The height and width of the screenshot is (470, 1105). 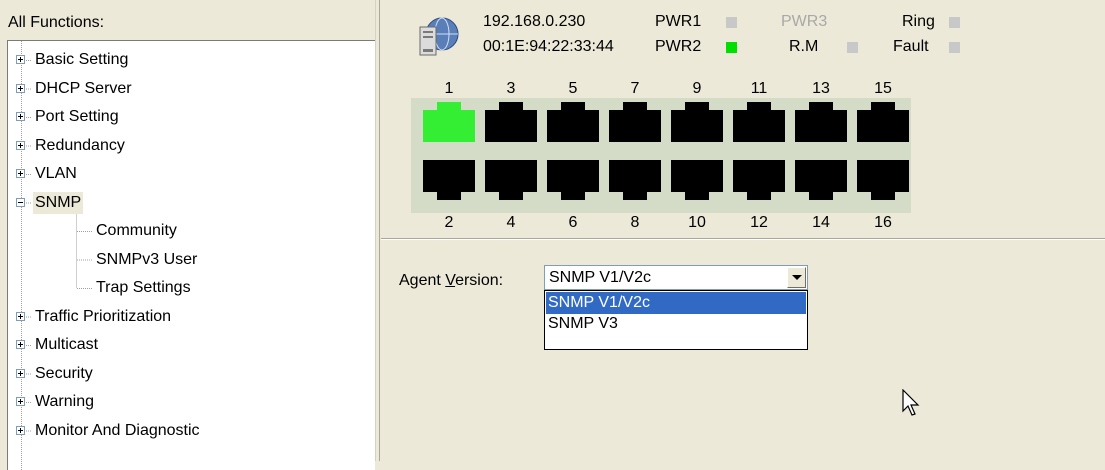 I want to click on pwr2-led, so click(x=731, y=47).